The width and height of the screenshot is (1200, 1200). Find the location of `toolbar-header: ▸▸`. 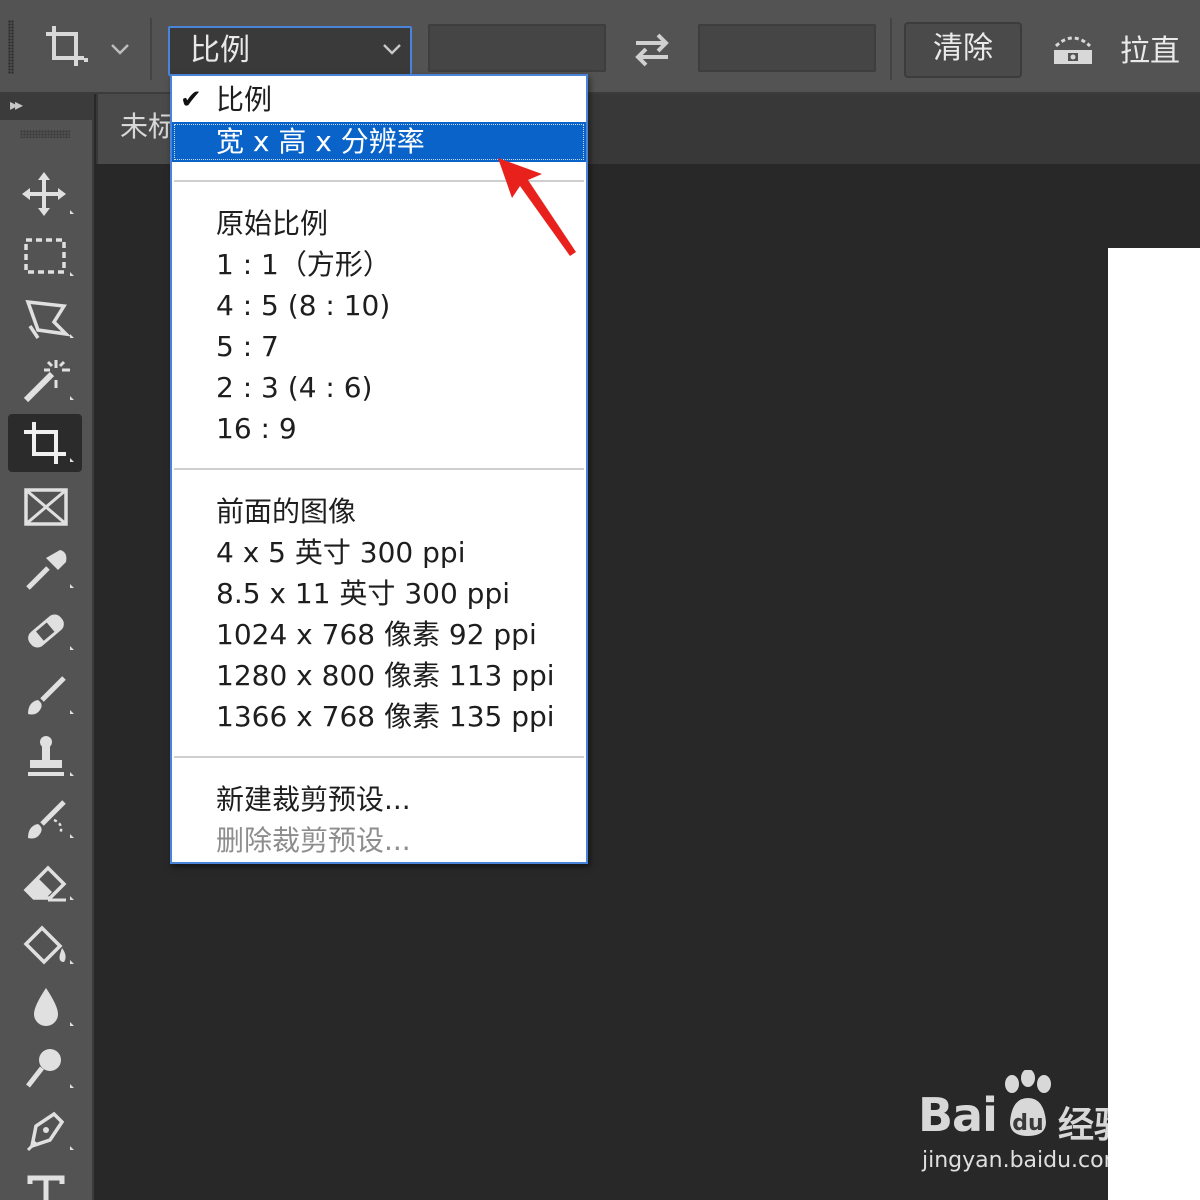

toolbar-header: ▸▸ is located at coordinates (46, 107).